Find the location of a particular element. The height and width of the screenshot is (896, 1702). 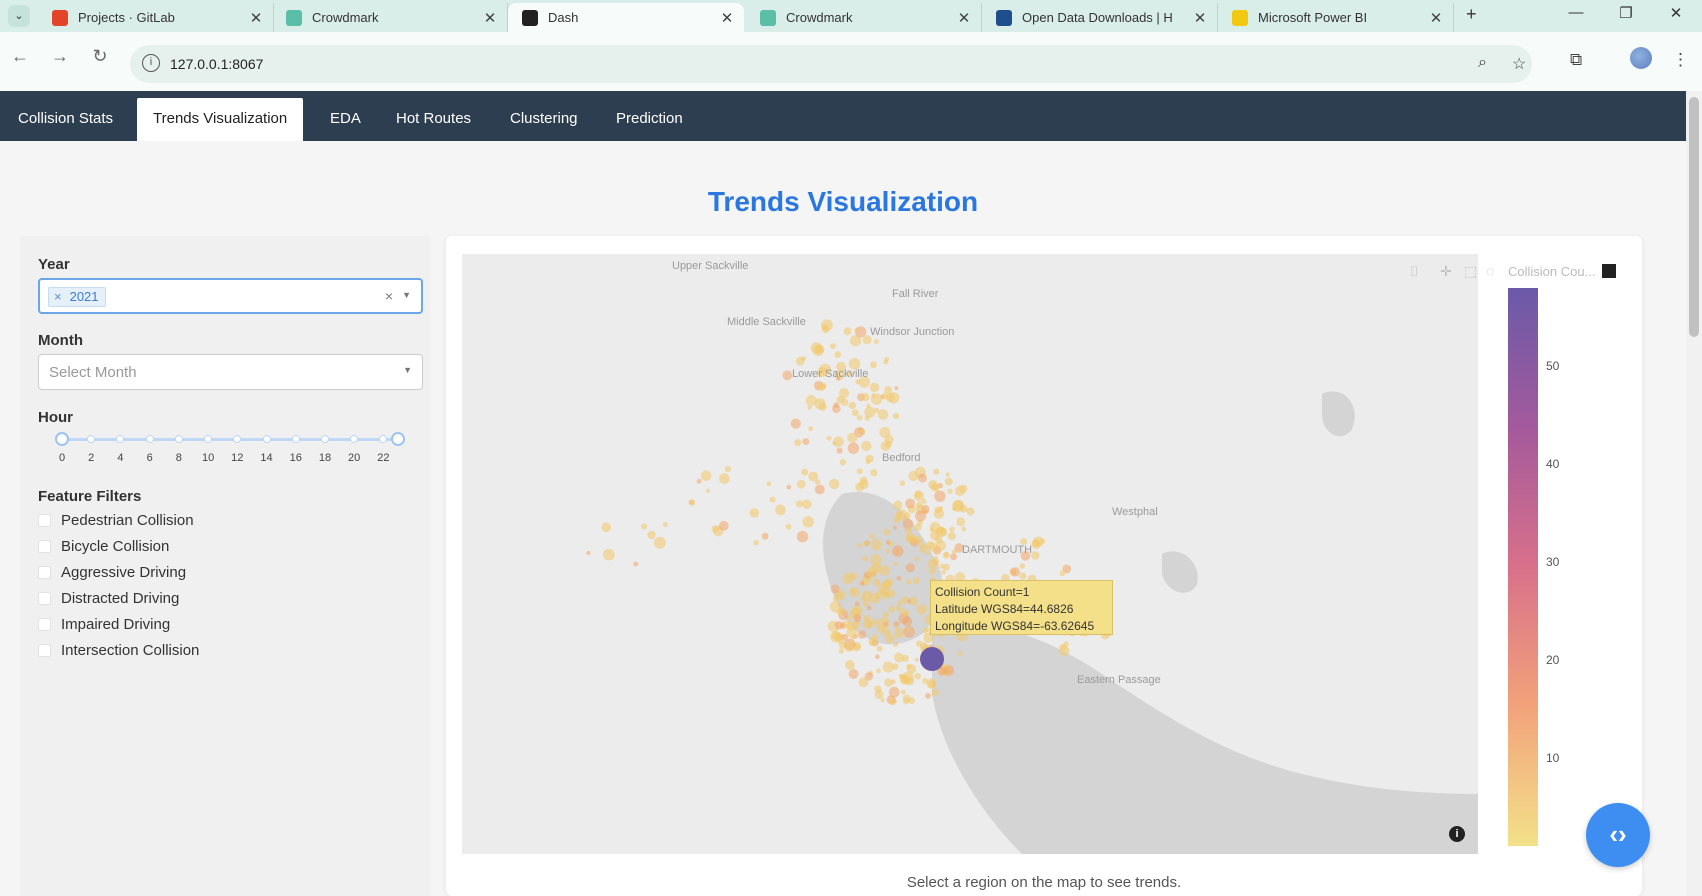

camera-icon: ⌷ is located at coordinates (1414, 271).